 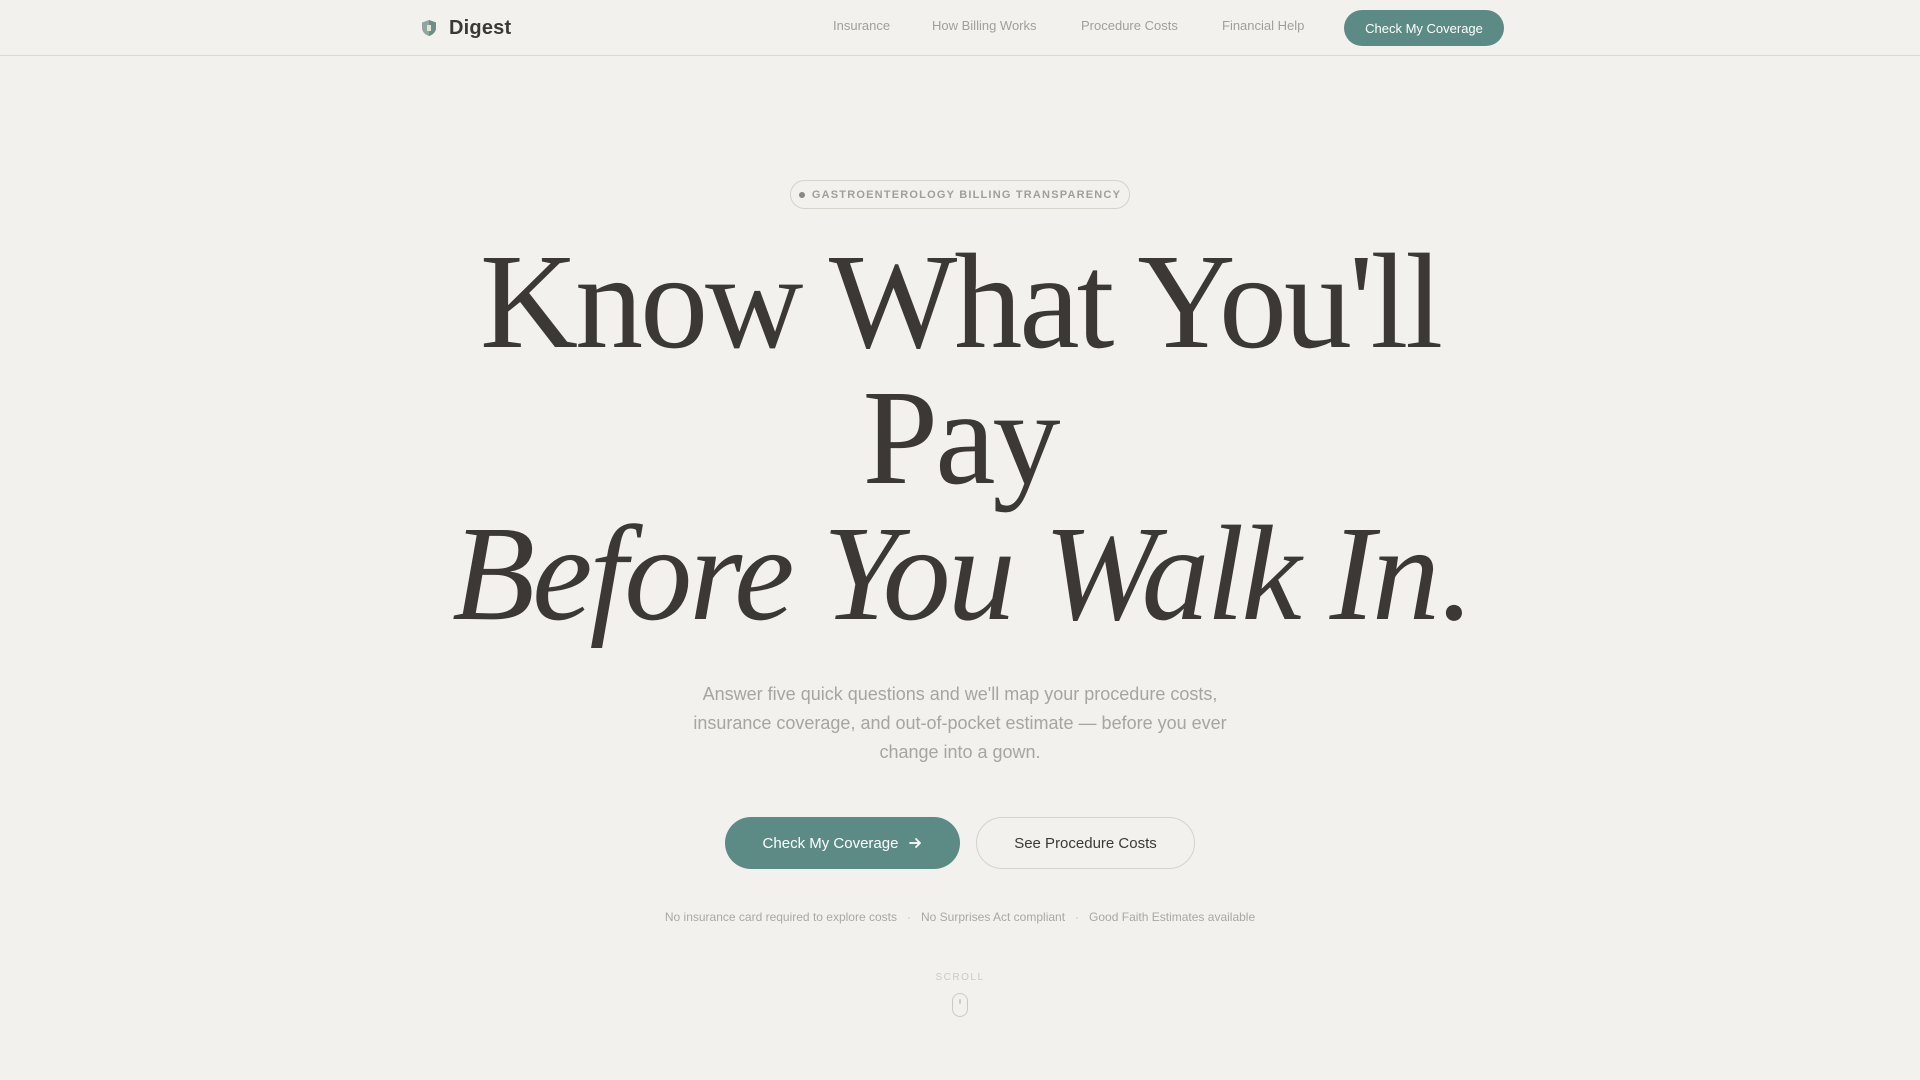 I want to click on badge-dot-icon, so click(x=801, y=194).